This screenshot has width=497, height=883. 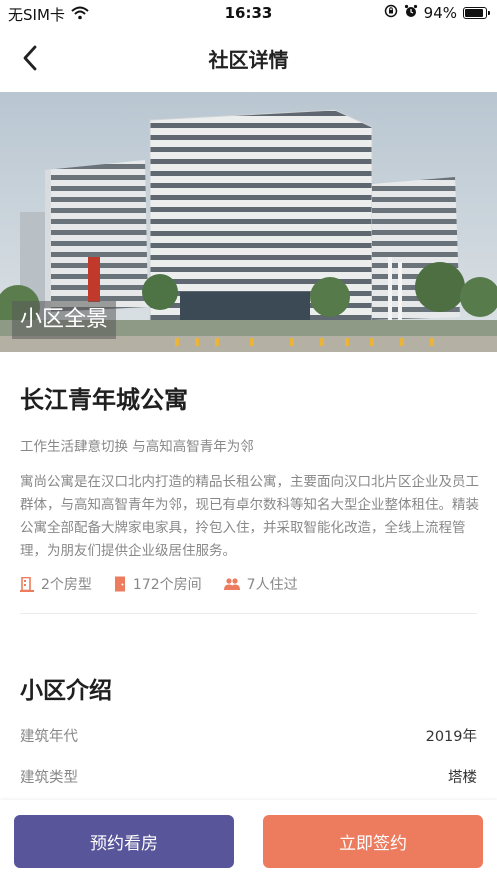 I want to click on alarm-icon, so click(x=411, y=13).